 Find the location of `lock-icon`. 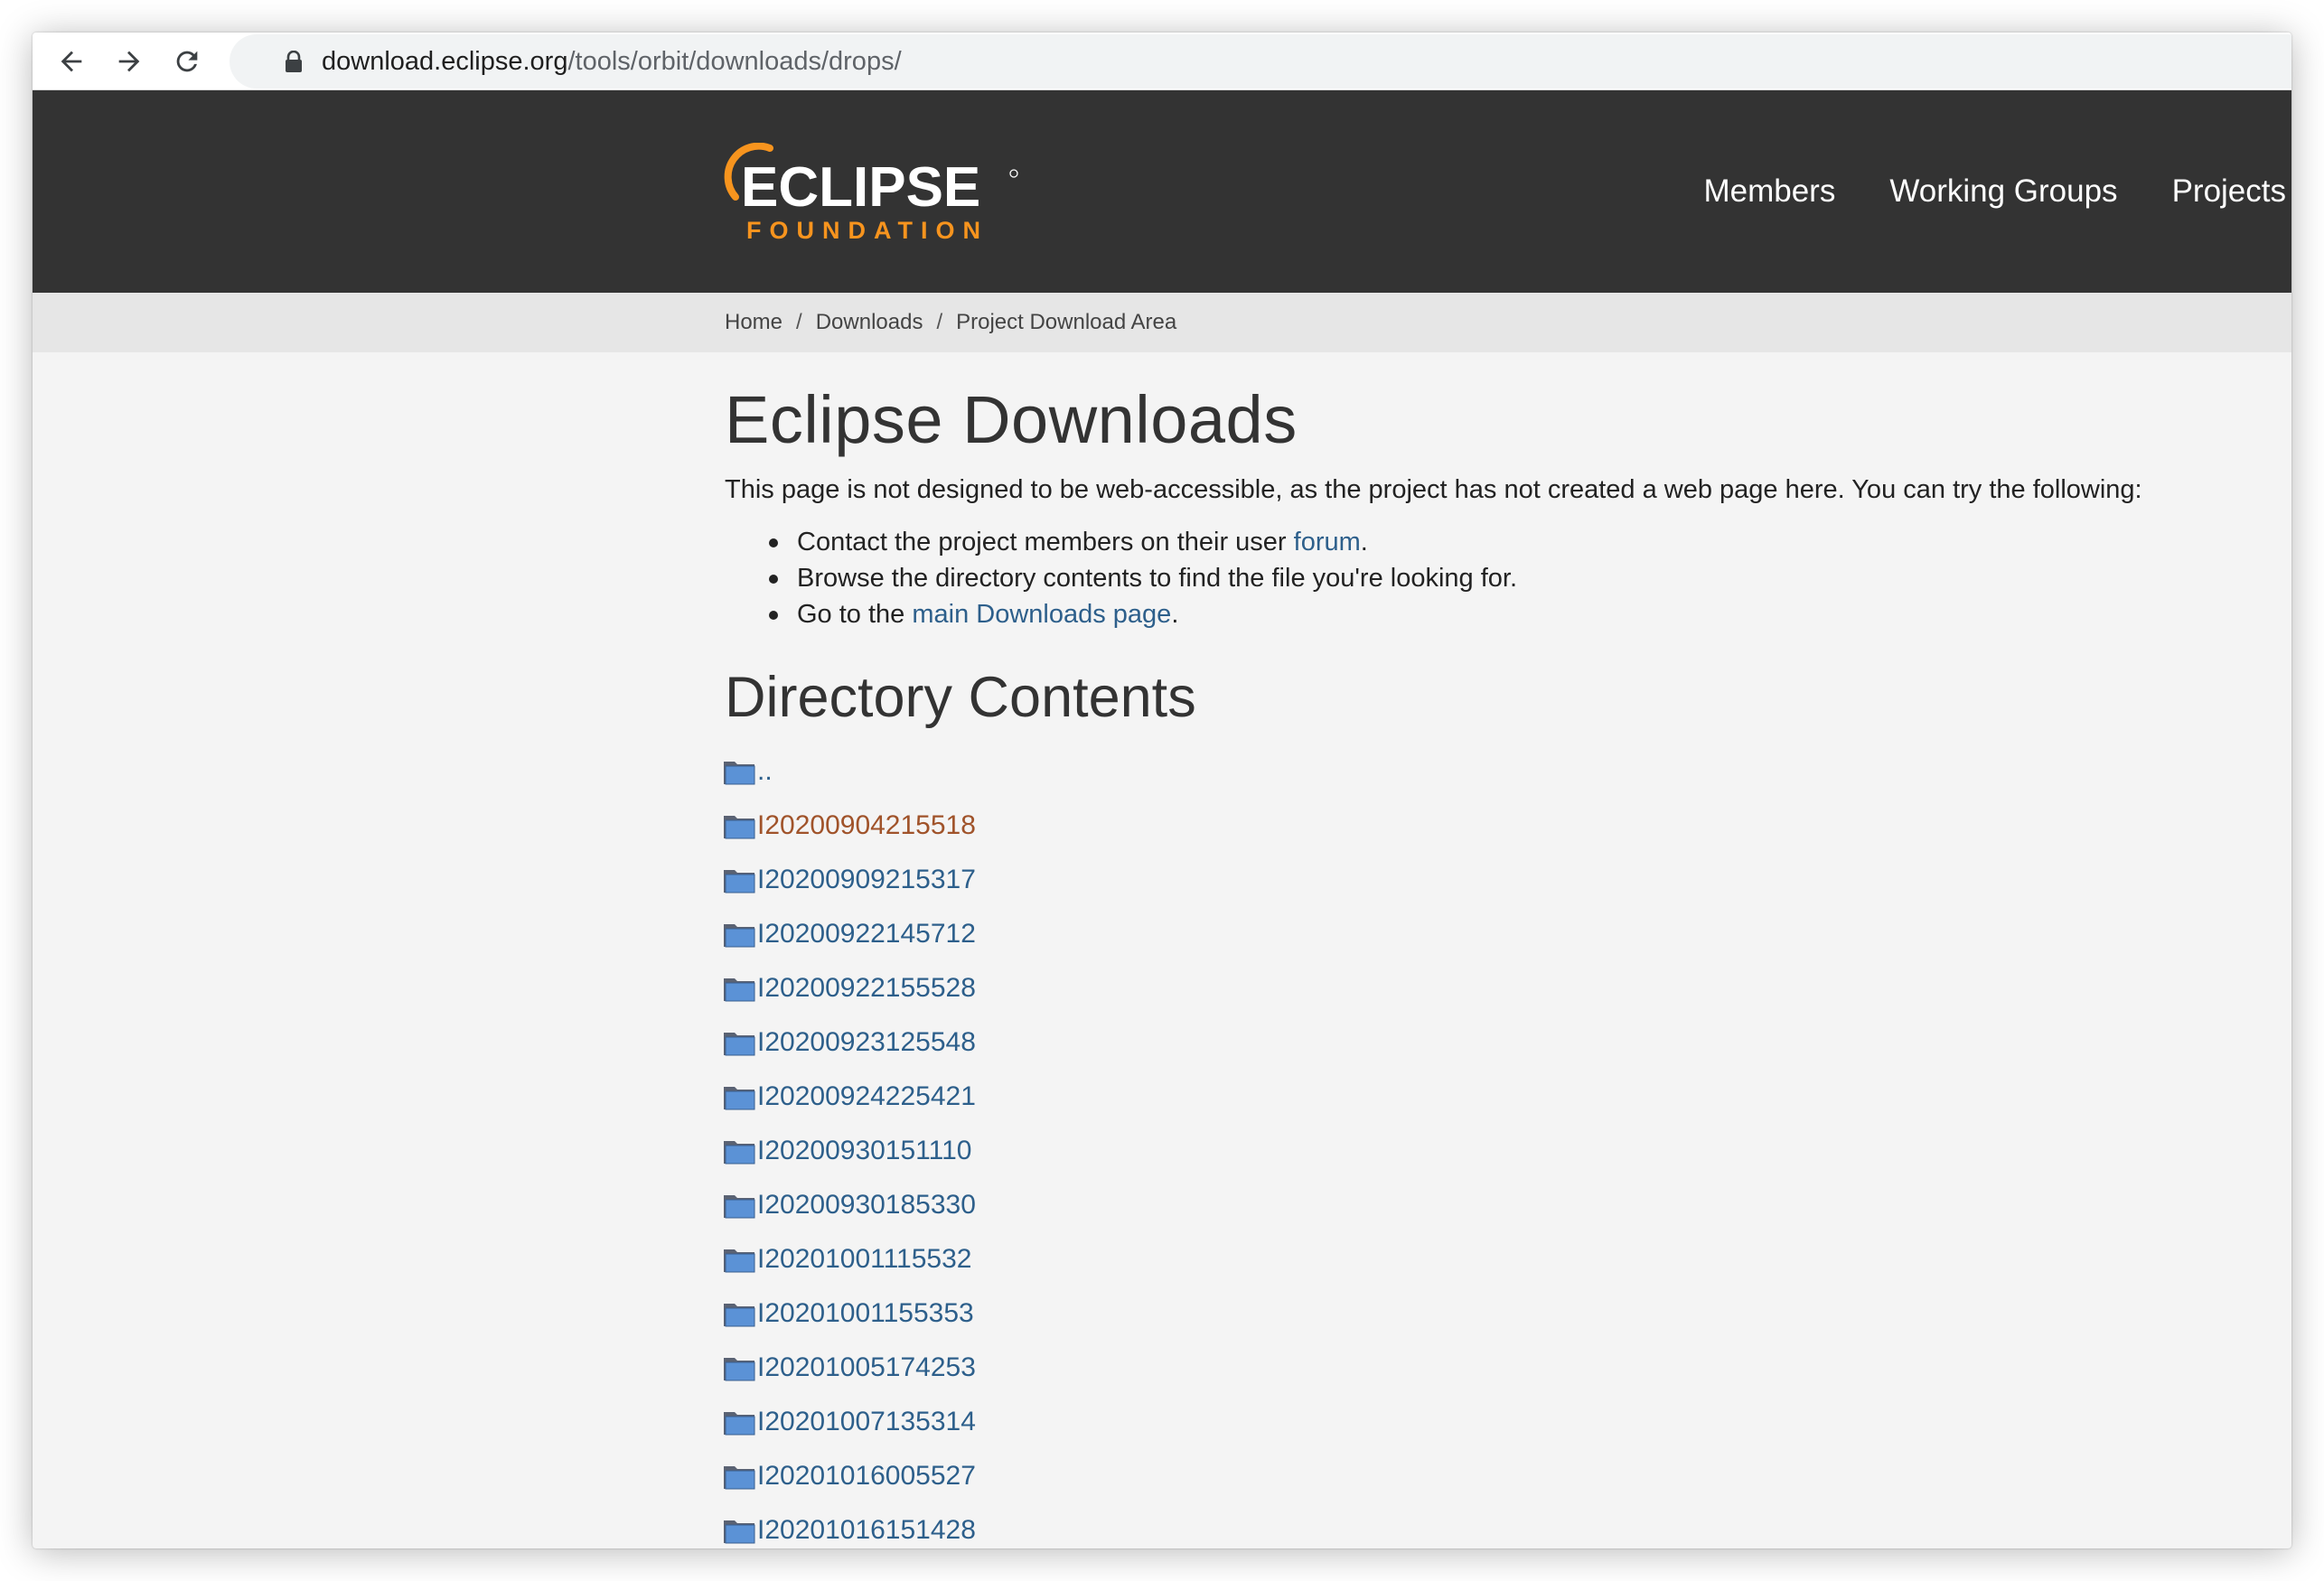

lock-icon is located at coordinates (294, 62).